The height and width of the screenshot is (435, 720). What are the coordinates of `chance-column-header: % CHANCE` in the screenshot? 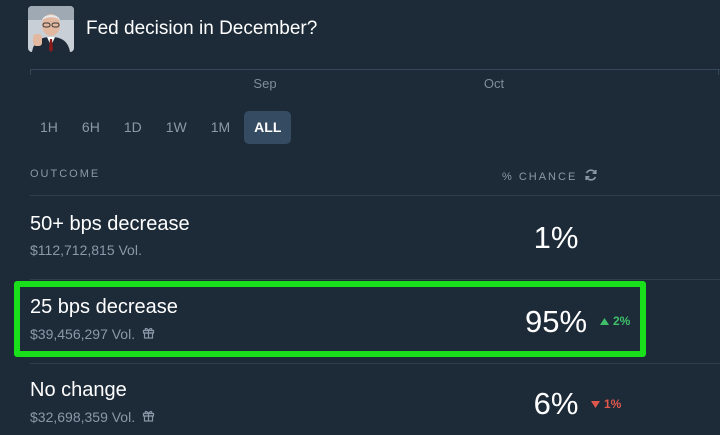 It's located at (550, 176).